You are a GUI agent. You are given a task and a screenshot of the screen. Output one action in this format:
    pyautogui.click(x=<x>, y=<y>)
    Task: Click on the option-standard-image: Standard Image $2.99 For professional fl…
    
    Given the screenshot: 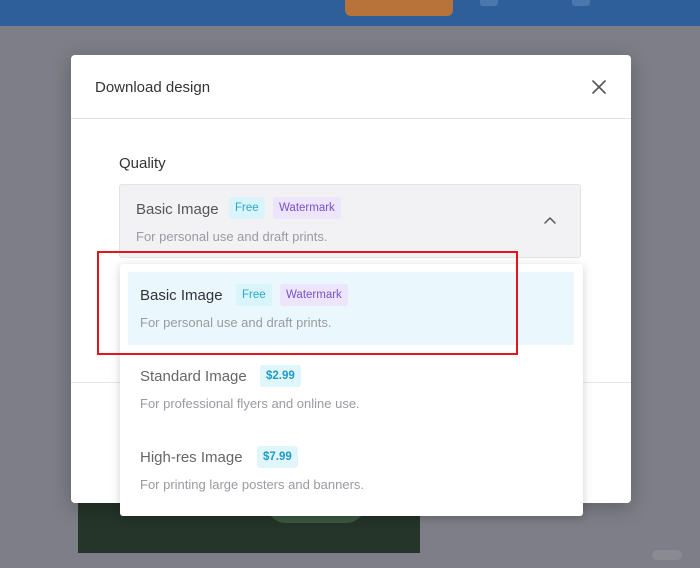 What is the action you would take?
    pyautogui.click(x=351, y=389)
    